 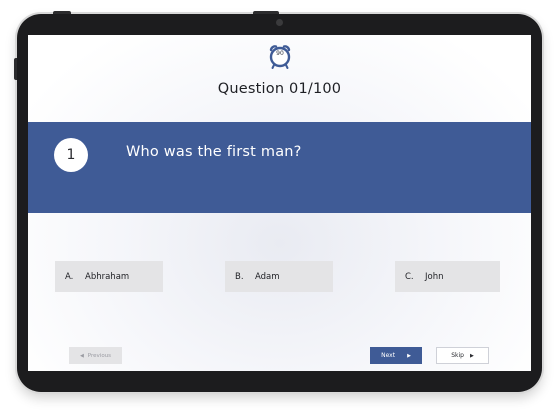 What do you see at coordinates (388, 355) in the screenshot?
I see `next-label: Next` at bounding box center [388, 355].